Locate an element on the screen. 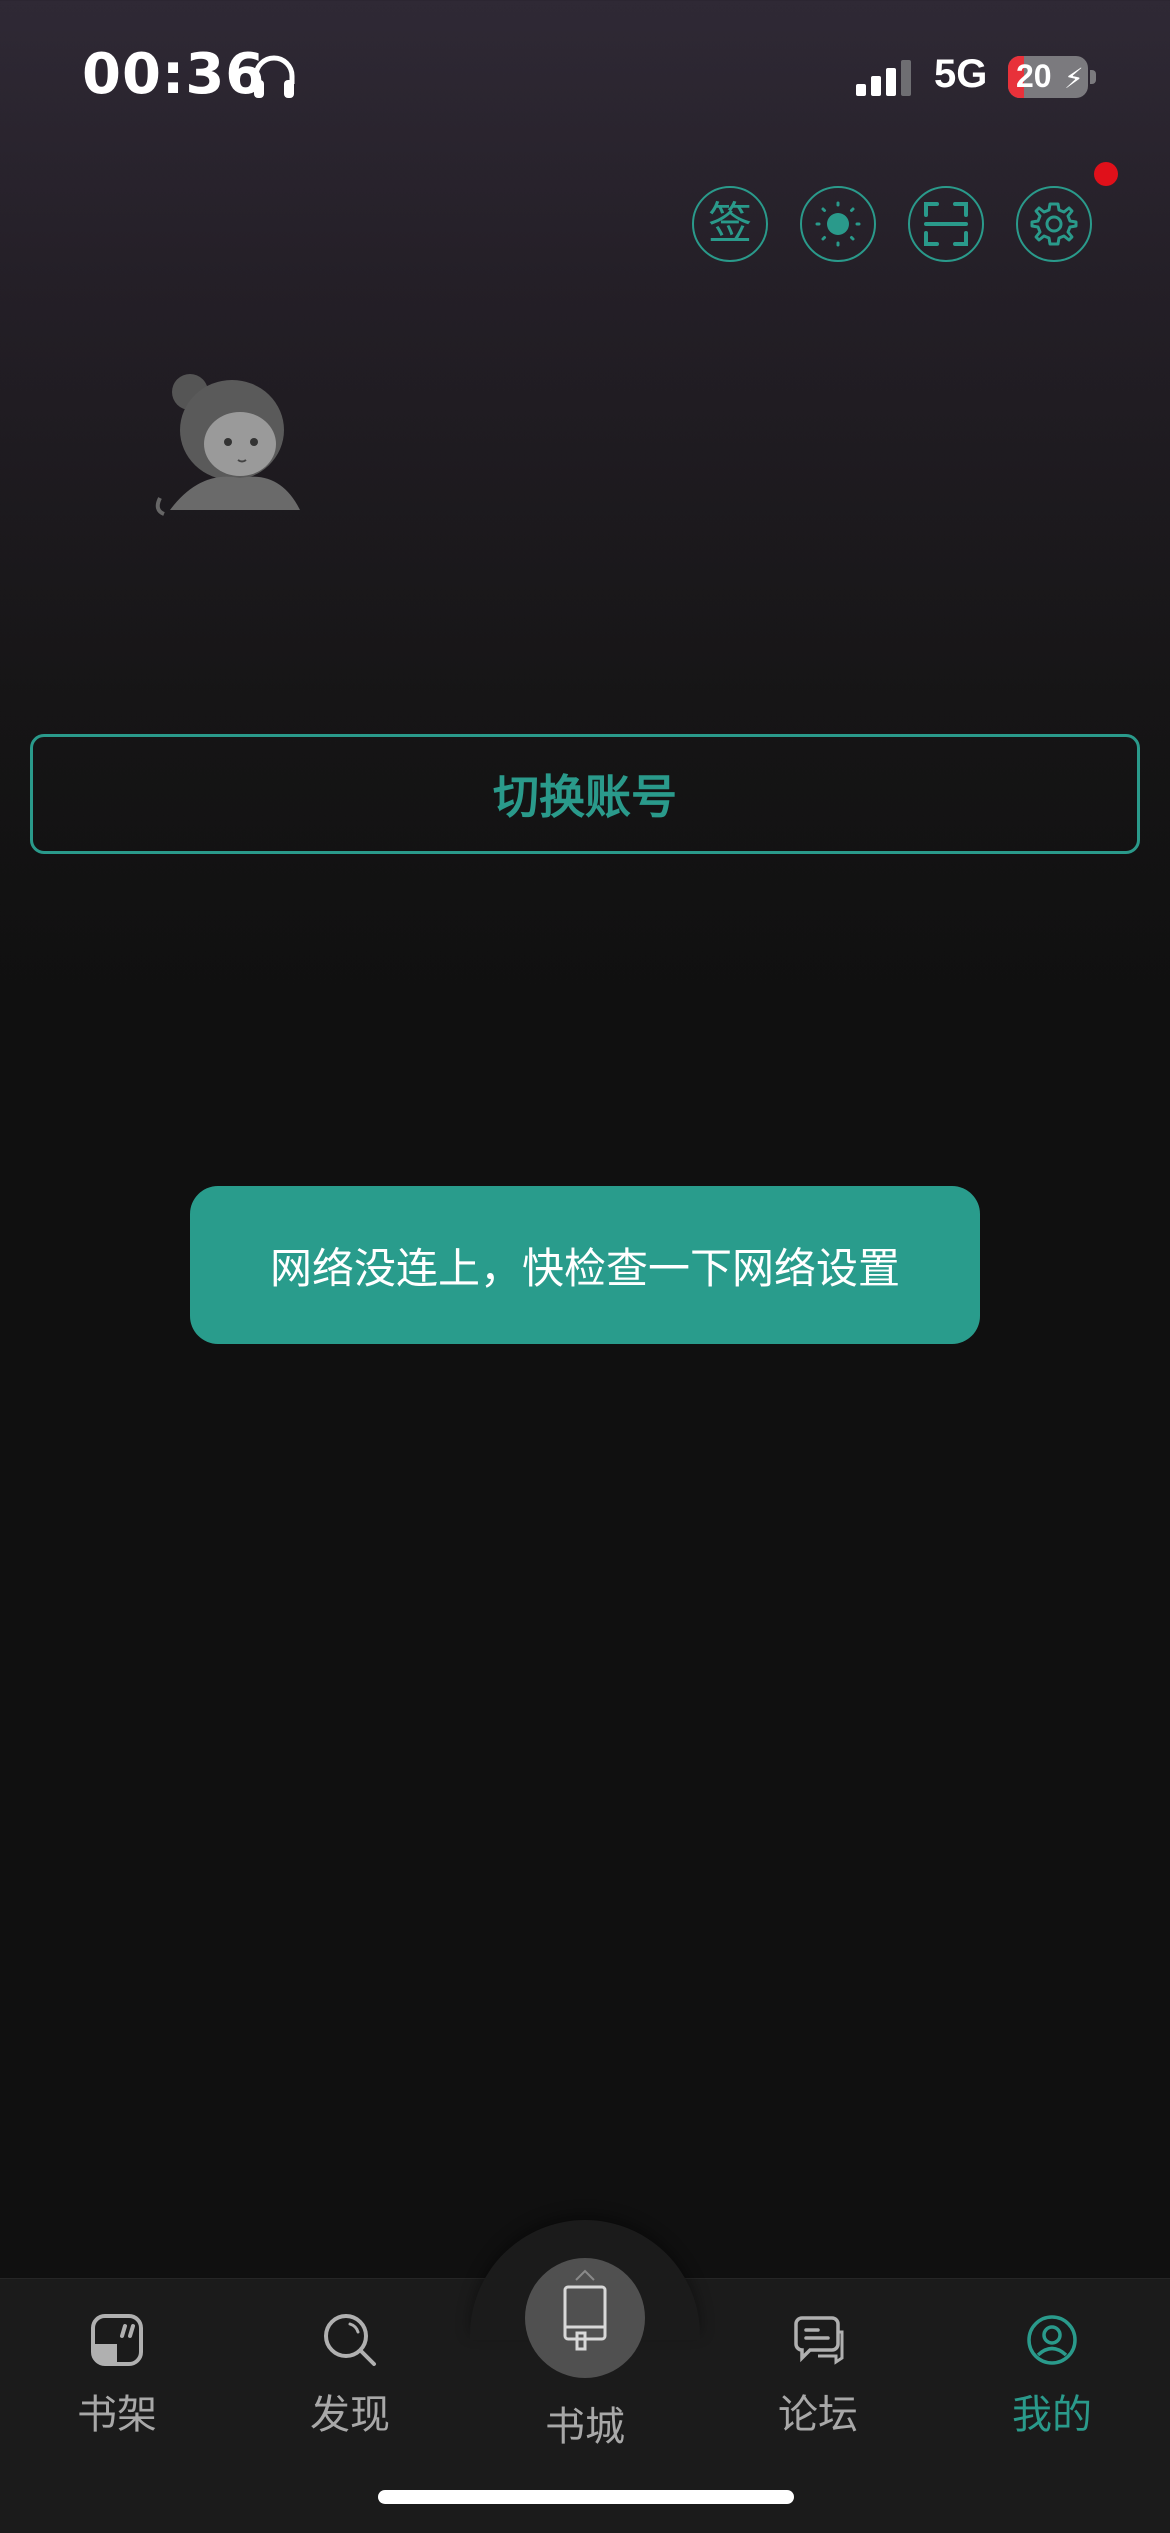  bookstore-icon is located at coordinates (585, 2318).